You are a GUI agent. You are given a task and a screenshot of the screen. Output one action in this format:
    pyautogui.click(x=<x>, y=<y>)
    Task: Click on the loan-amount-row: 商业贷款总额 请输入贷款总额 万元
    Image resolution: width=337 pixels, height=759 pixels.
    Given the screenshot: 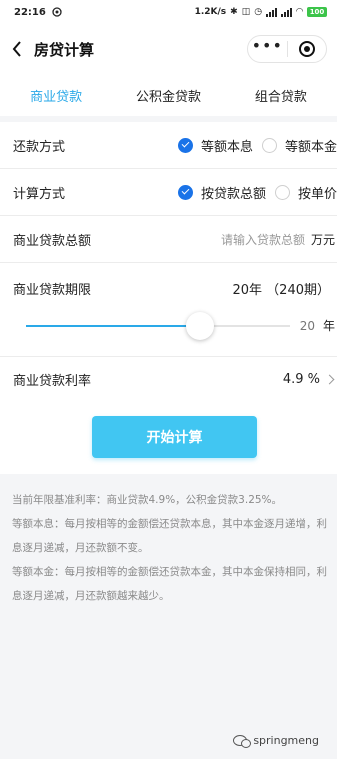 What is the action you would take?
    pyautogui.click(x=168, y=239)
    